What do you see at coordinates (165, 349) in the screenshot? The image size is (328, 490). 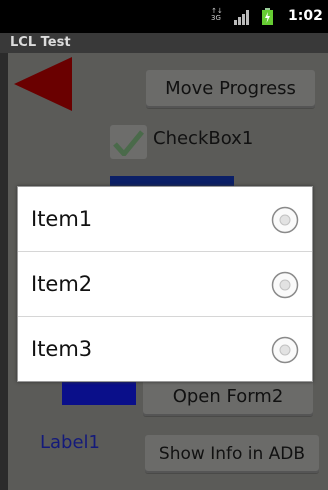 I see `dialog-item-3: Item3` at bounding box center [165, 349].